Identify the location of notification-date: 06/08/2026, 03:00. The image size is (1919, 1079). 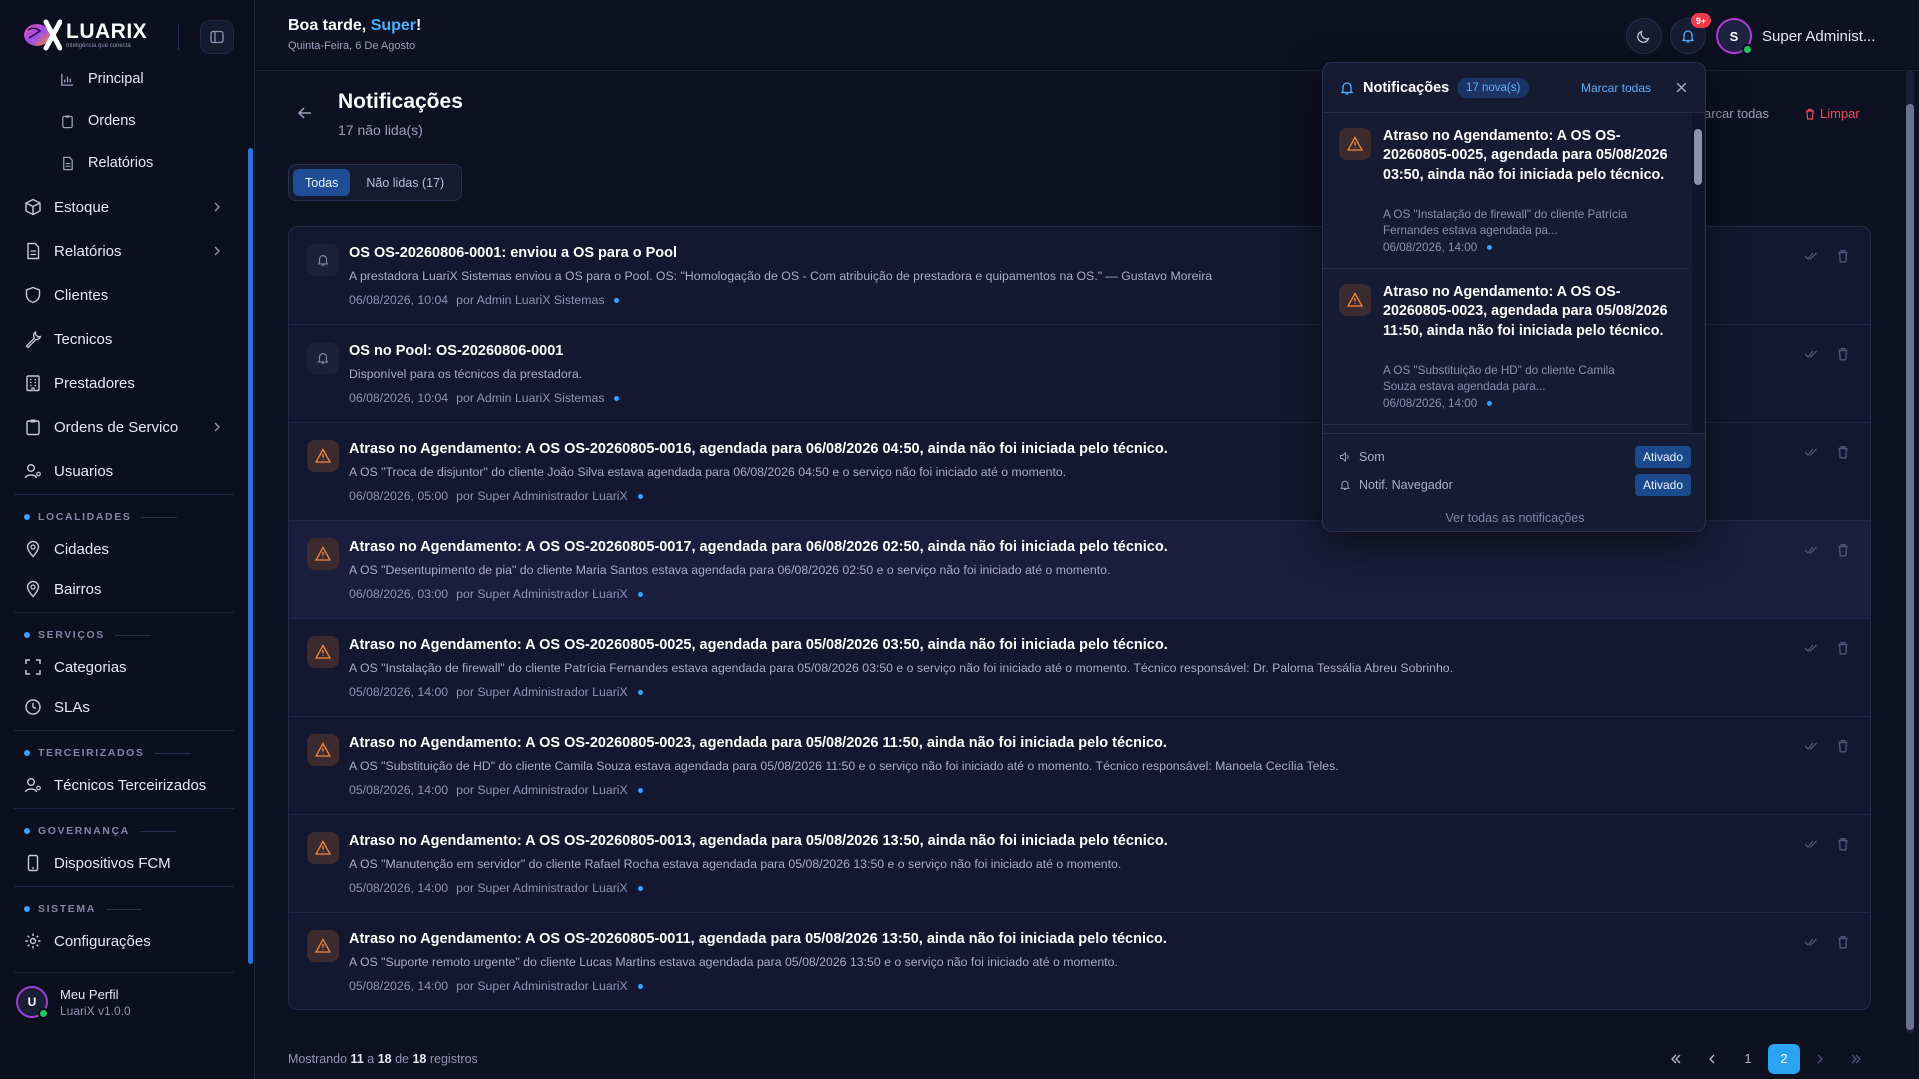
(399, 594).